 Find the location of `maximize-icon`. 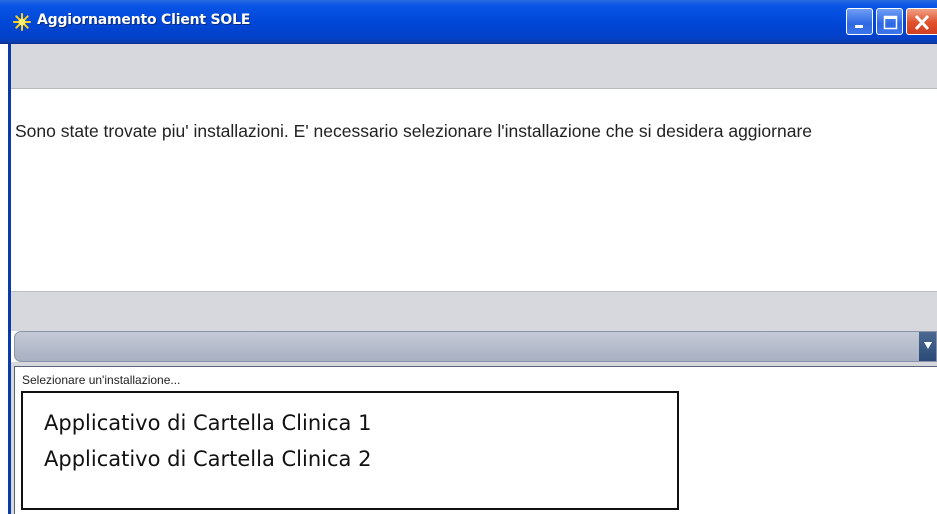

maximize-icon is located at coordinates (890, 22).